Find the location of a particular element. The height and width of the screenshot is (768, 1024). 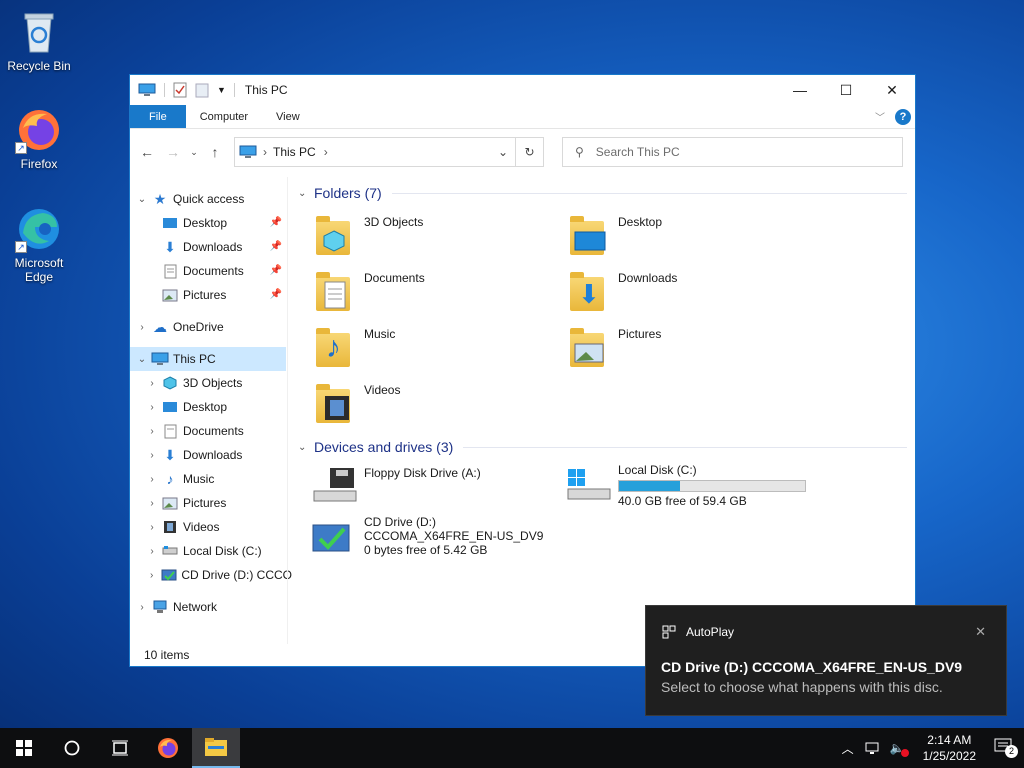

nav-onedrive: › ☁ OneDrive is located at coordinates (211, 327).